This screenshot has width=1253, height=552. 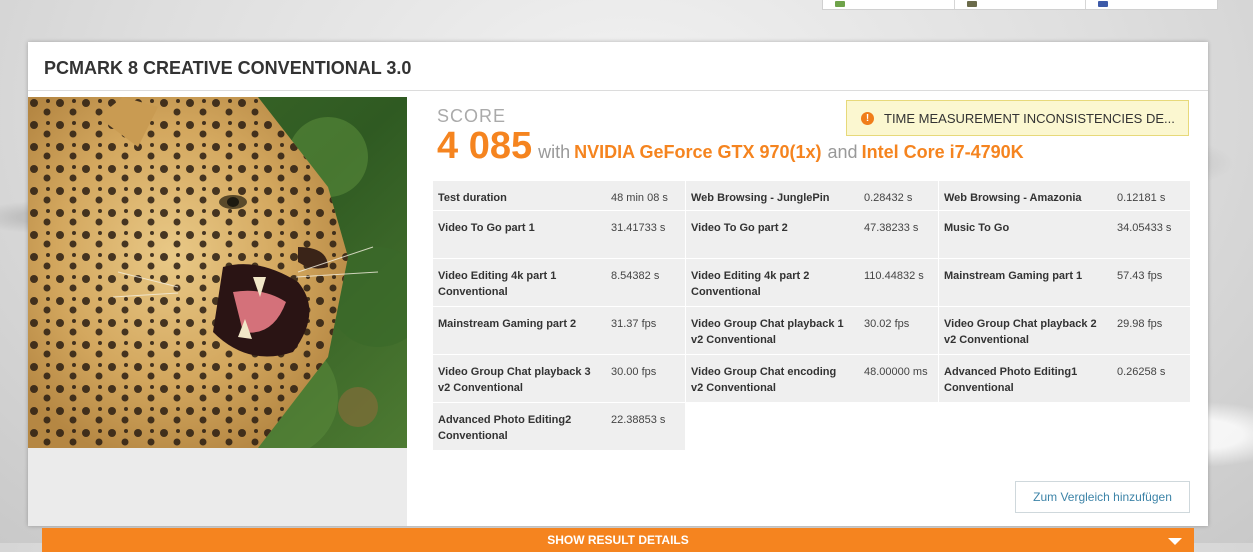 I want to click on metric-name: Advanced Photo Editing1 Conventional, so click(x=1011, y=380).